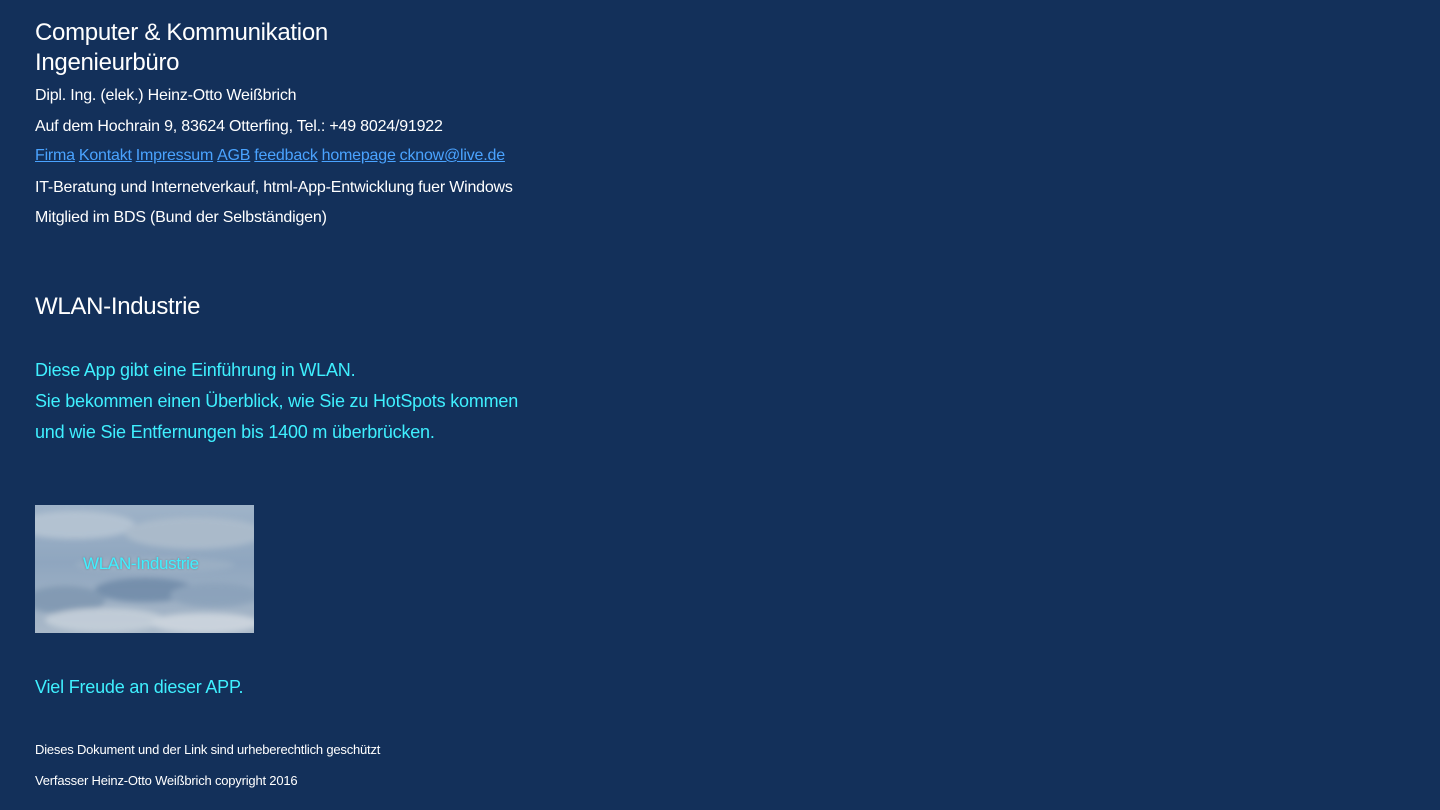  I want to click on company-name: Computer & Kommunikation, so click(181, 32).